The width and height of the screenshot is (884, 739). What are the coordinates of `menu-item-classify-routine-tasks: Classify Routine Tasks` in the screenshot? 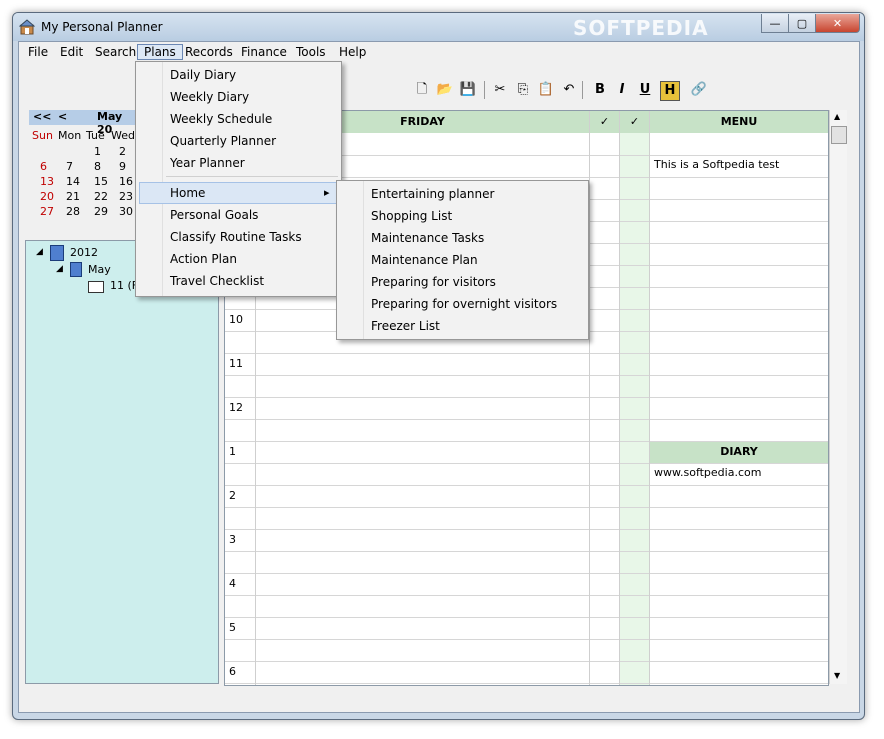 It's located at (236, 237).